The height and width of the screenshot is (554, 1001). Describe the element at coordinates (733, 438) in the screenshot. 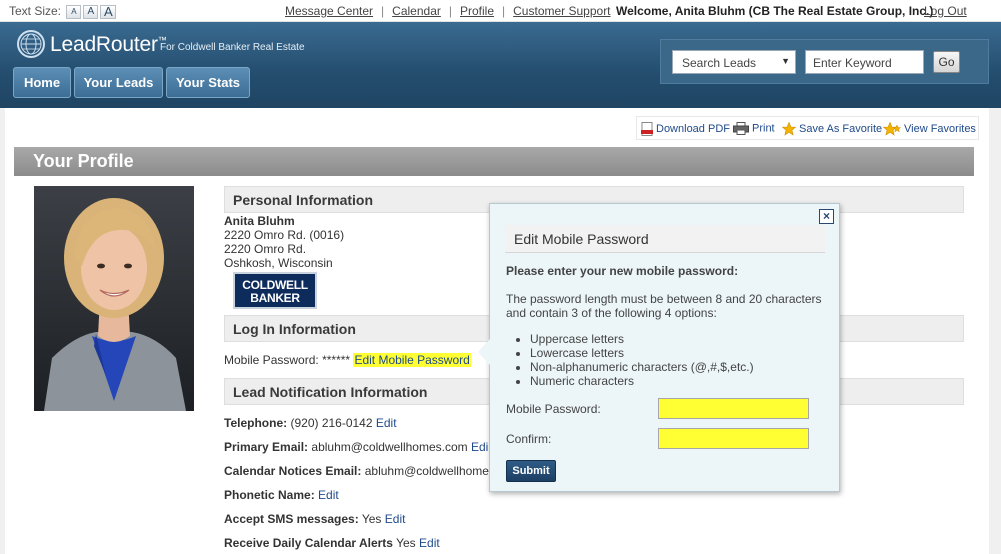

I see `confirm-password-input` at that location.